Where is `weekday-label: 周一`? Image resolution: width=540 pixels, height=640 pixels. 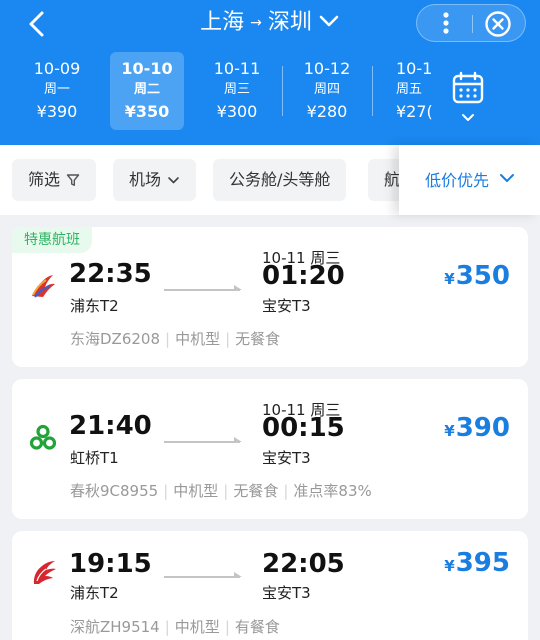 weekday-label: 周一 is located at coordinates (56, 89).